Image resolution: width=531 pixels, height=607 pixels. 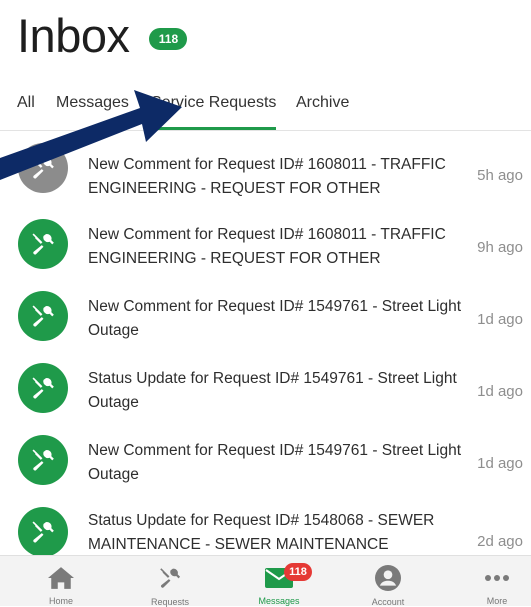 What do you see at coordinates (170, 602) in the screenshot?
I see `nav-label: Requests` at bounding box center [170, 602].